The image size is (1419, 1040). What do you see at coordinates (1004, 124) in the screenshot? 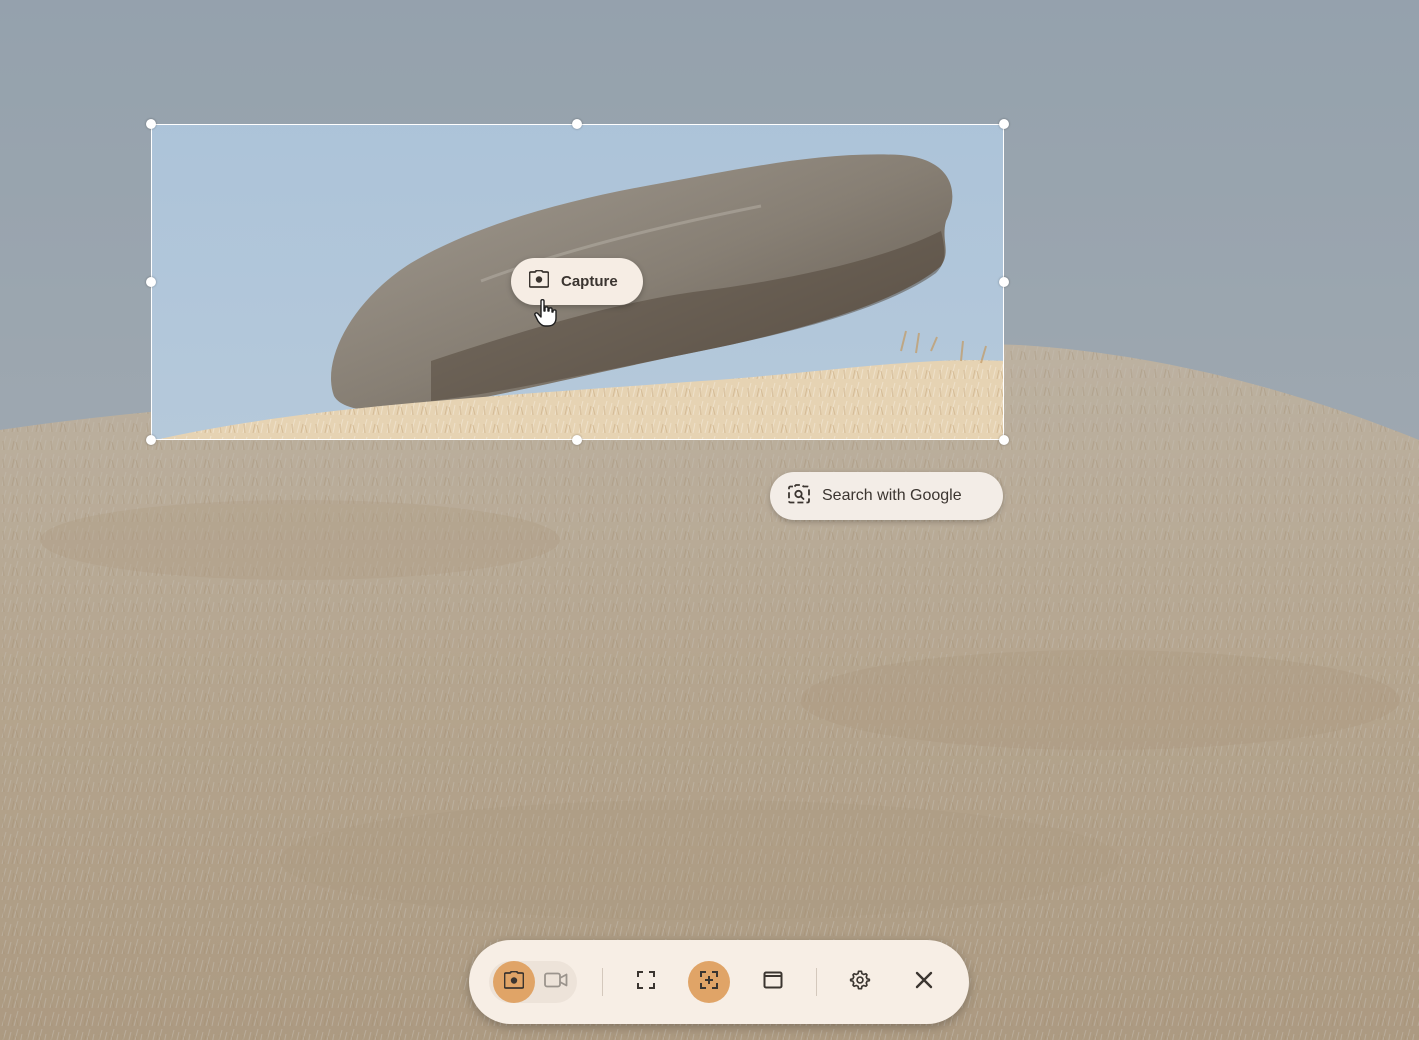
I see `resize-handle-top-right` at bounding box center [1004, 124].